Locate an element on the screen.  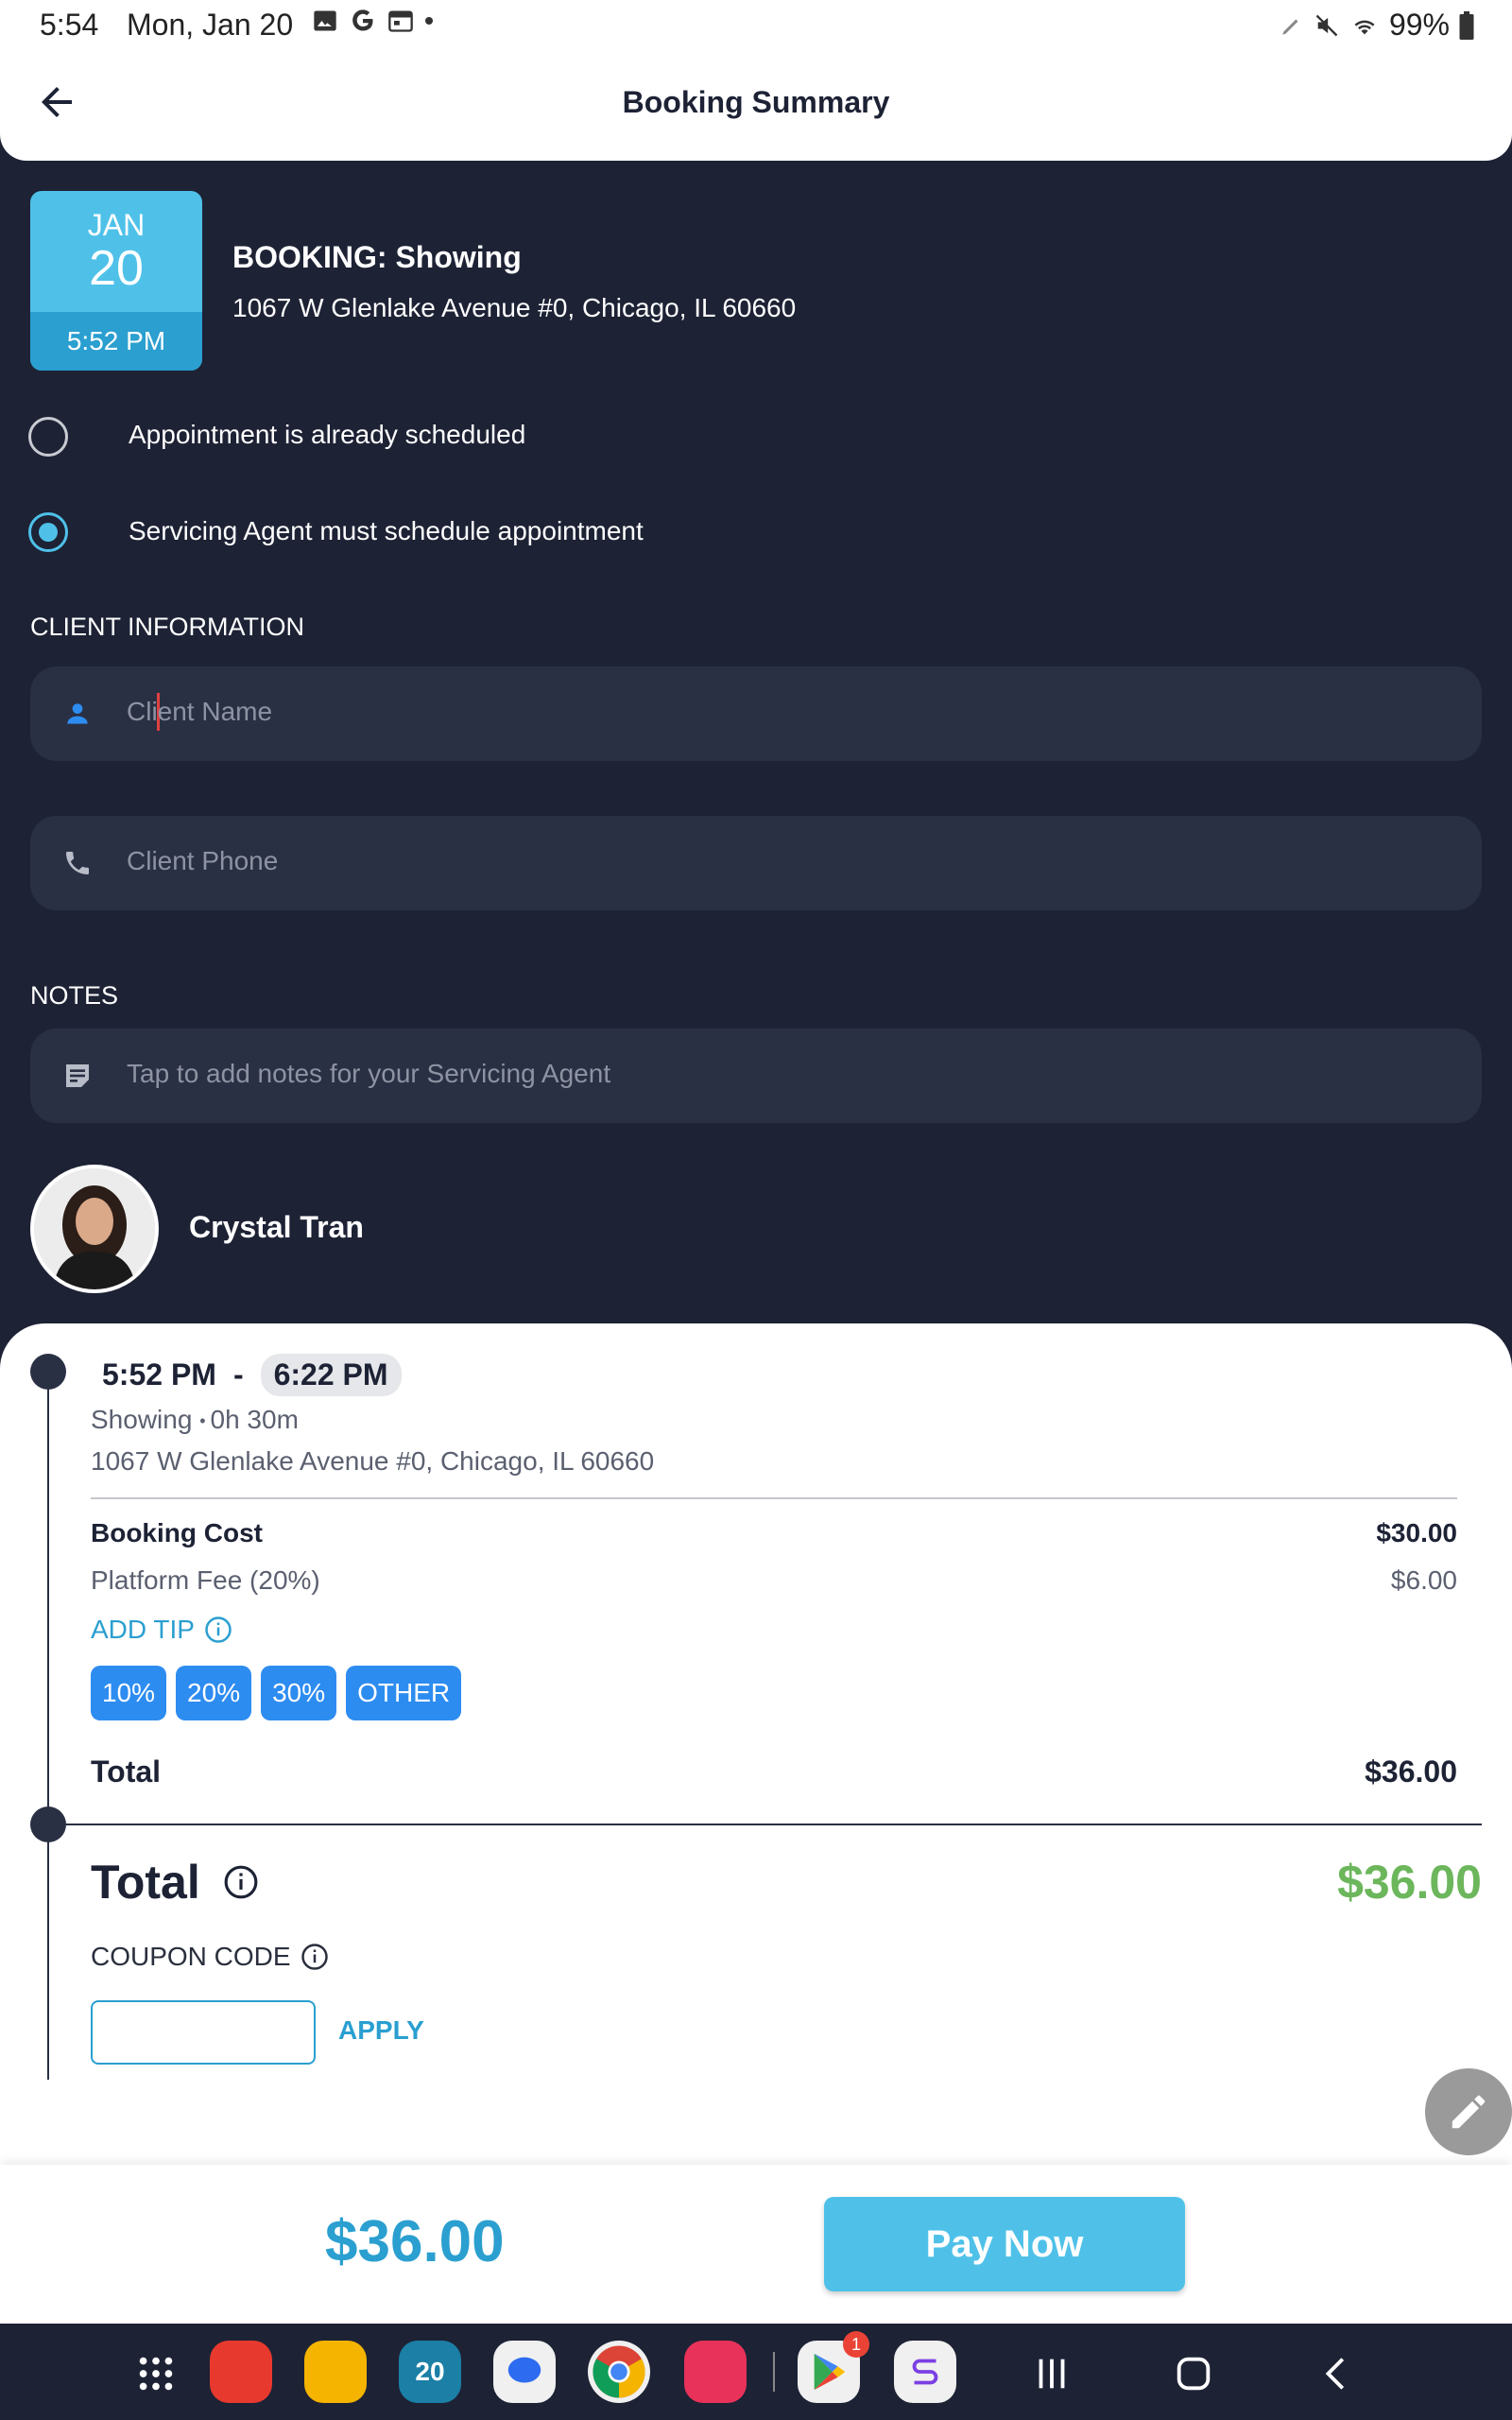
client-info-heading: CLIENT INFORMATION is located at coordinates (167, 627).